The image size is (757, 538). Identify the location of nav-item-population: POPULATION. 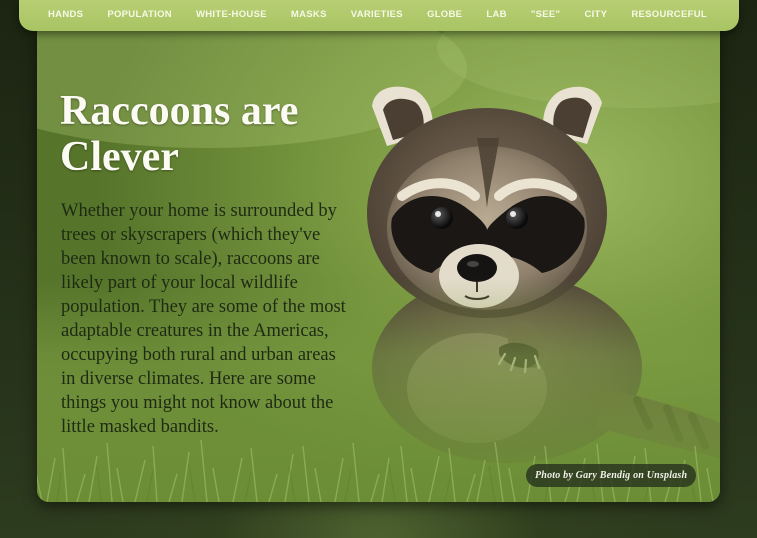
(139, 14).